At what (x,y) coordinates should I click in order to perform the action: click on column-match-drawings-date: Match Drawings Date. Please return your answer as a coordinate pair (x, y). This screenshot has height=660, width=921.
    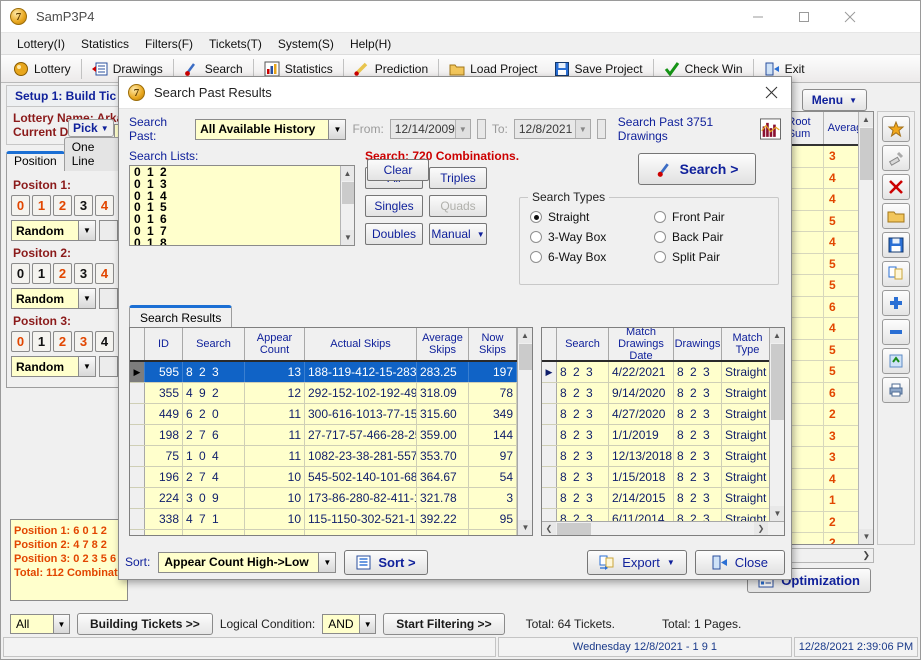
    Looking at the image, I should click on (641, 345).